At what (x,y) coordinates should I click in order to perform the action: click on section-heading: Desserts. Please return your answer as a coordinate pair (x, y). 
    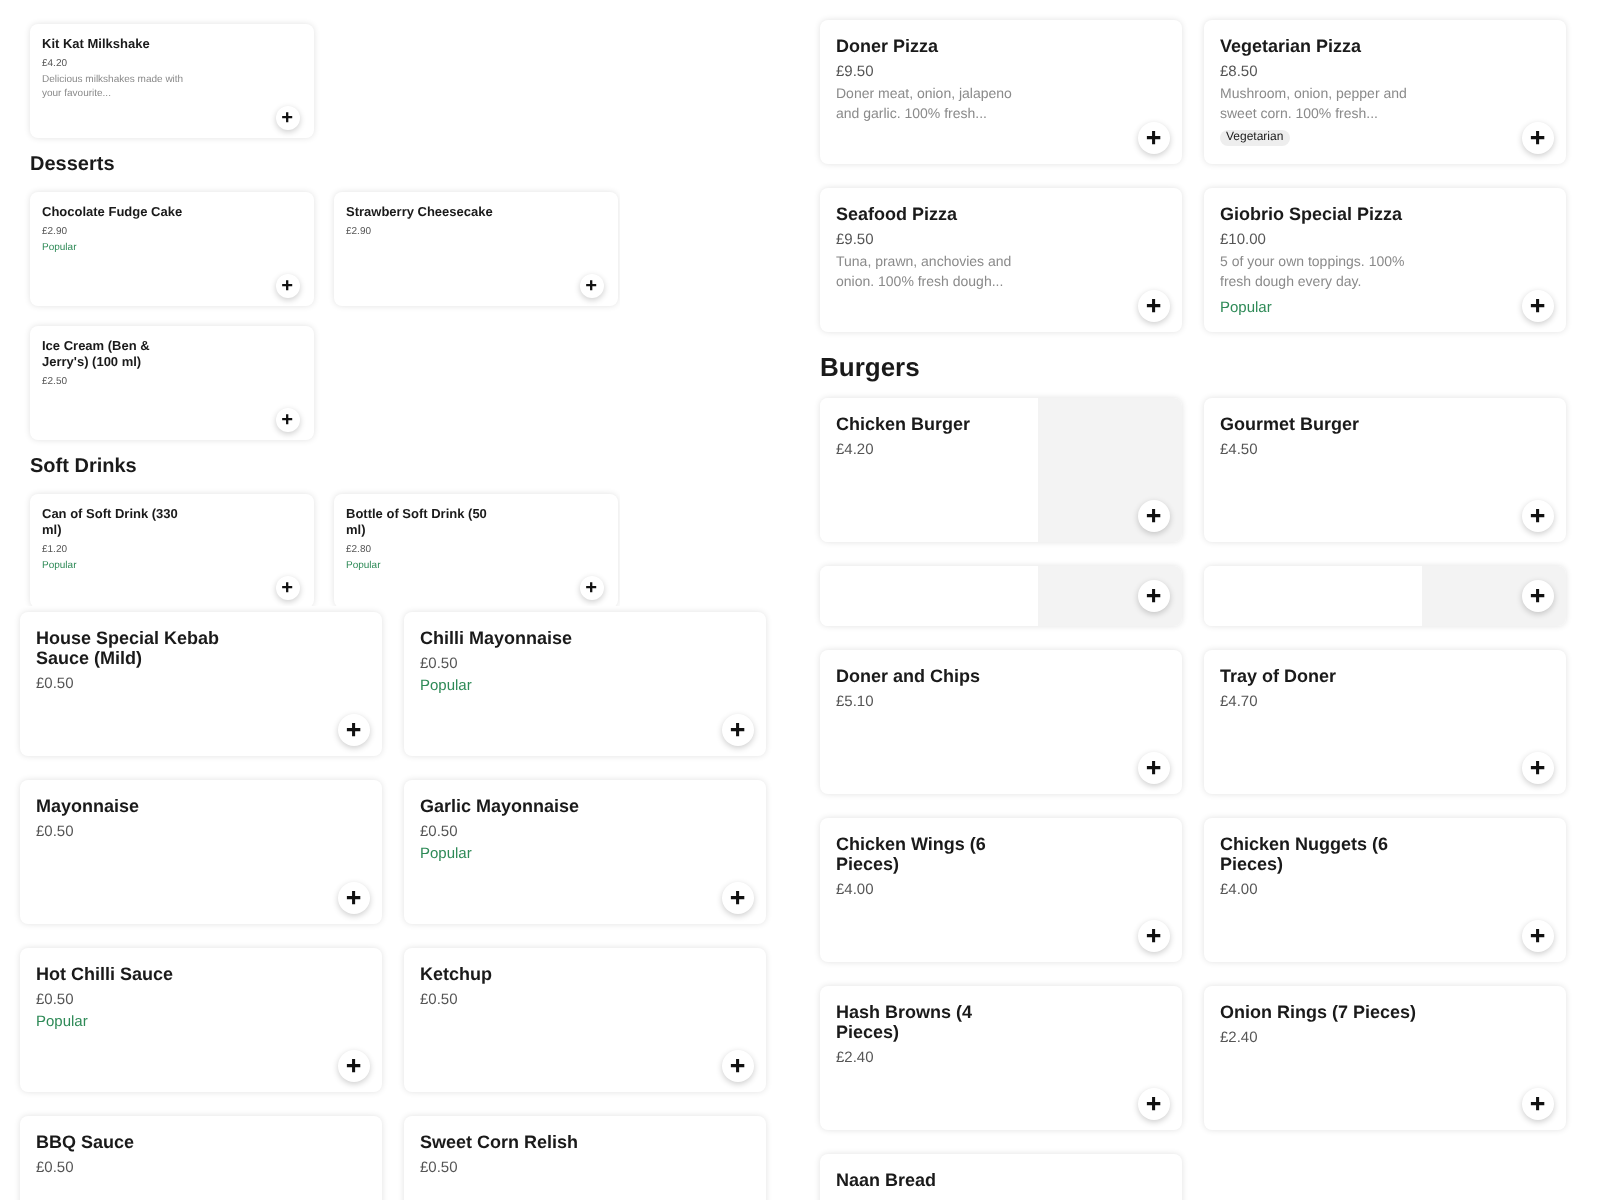
    Looking at the image, I should click on (73, 165).